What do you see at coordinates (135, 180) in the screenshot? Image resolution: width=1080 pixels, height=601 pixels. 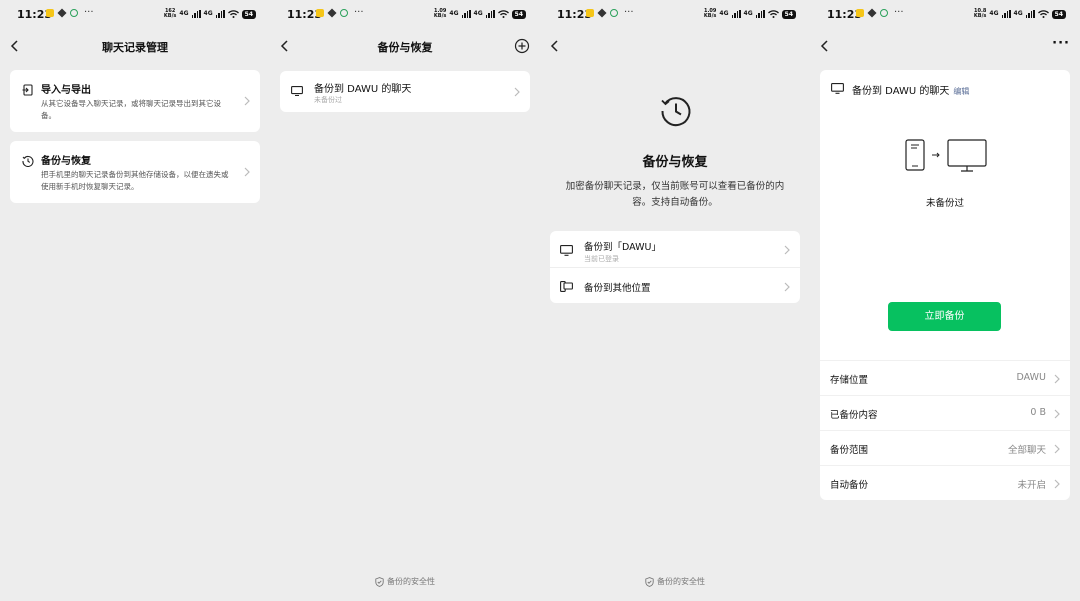 I see `menu-item-desc: 把手机里的聊天记录备份到其他存储设备，以便在遗失或使用新手机时恢复聊天记录。` at bounding box center [135, 180].